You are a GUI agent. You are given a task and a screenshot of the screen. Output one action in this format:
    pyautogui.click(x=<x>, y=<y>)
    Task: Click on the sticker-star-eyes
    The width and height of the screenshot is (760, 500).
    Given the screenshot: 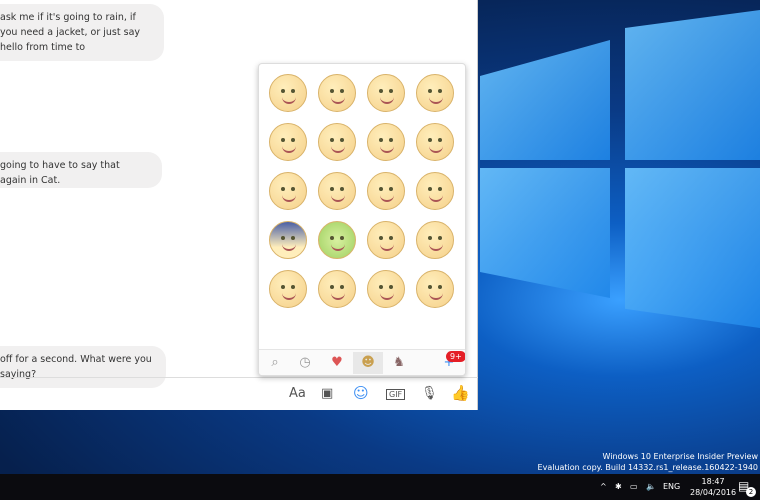 What is the action you would take?
    pyautogui.click(x=288, y=191)
    